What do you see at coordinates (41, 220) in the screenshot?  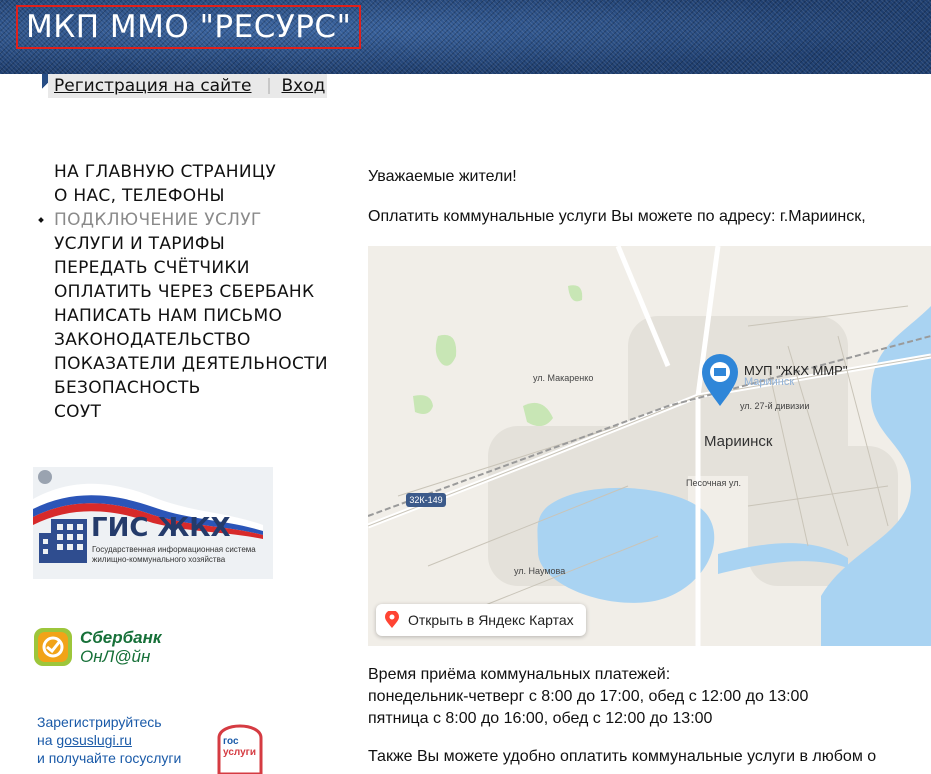 I see `active-bullet-icon` at bounding box center [41, 220].